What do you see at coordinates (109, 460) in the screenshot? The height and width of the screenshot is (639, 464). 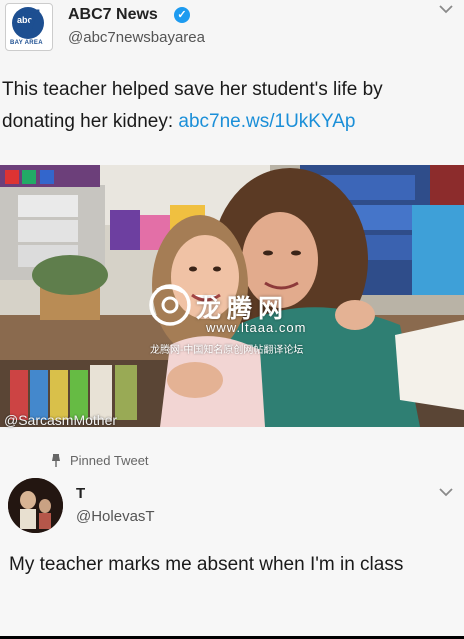 I see `pinned-label: Pinned Tweet` at bounding box center [109, 460].